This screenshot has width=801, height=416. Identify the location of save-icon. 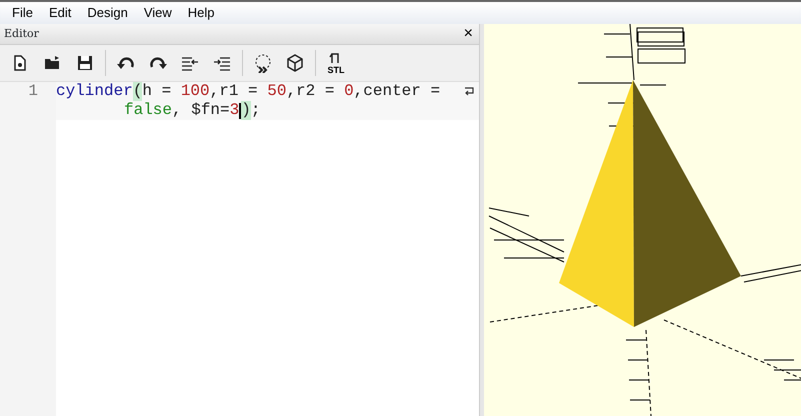
(85, 63).